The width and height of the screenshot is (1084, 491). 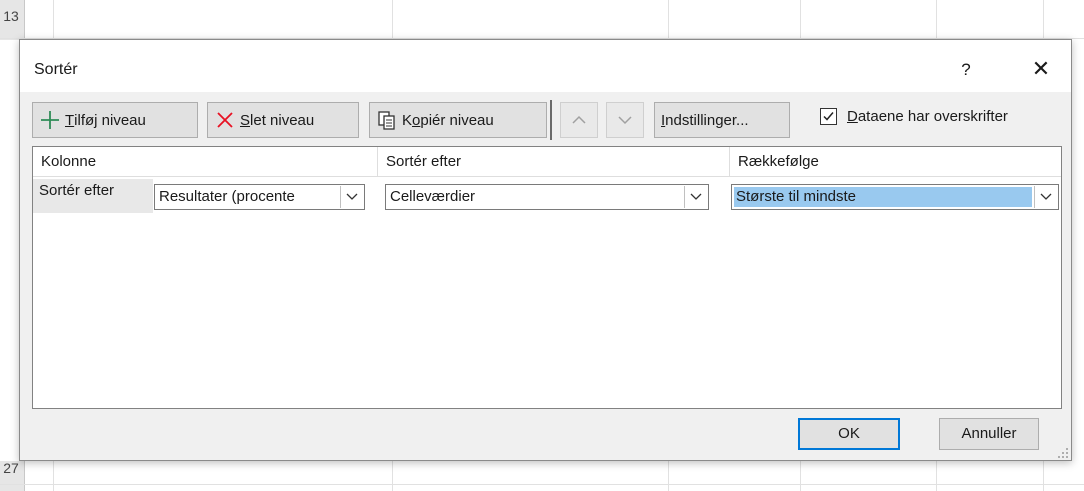 I want to click on headers-label: ataene har overskrifter, so click(x=932, y=116).